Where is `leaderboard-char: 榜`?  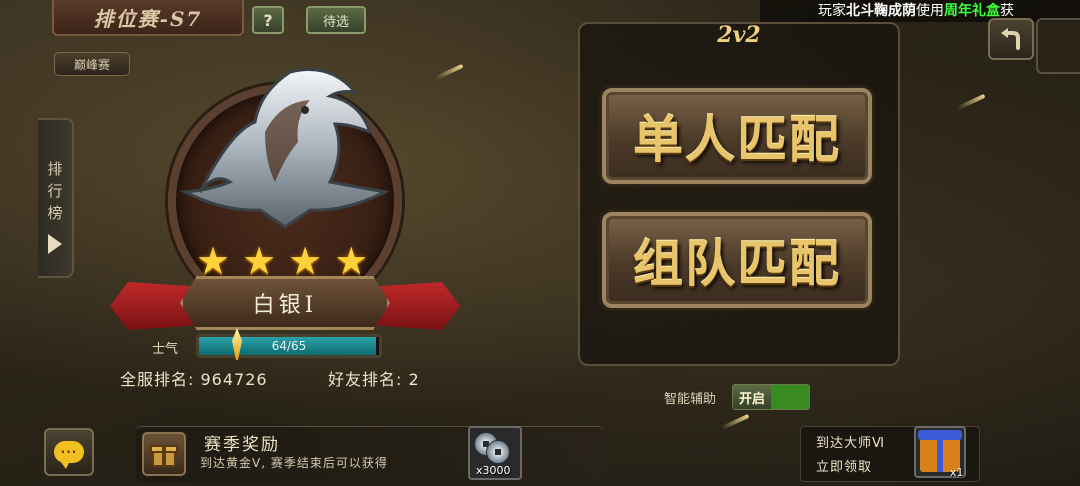 leaderboard-char: 榜 is located at coordinates (55, 213).